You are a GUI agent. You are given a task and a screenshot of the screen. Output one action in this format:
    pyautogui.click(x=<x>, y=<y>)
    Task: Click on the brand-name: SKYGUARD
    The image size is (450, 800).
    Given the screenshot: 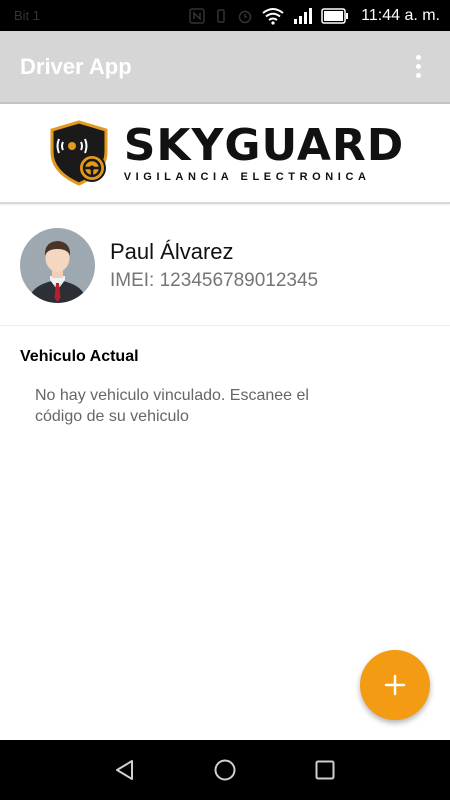 What is the action you would take?
    pyautogui.click(x=264, y=145)
    